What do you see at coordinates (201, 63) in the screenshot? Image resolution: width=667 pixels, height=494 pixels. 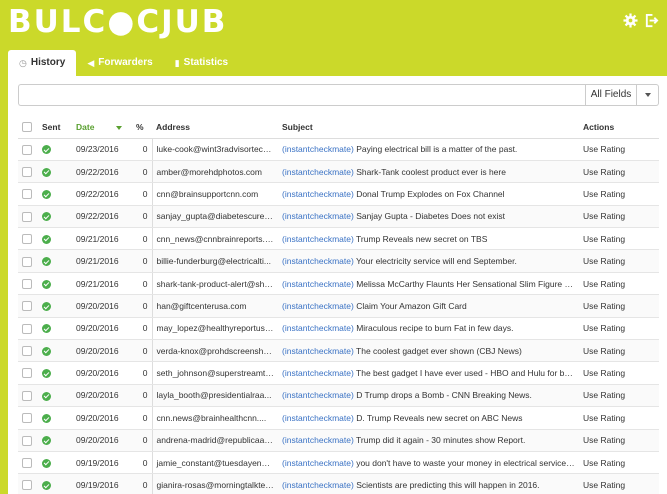 I see `tab-statistics: ▮ Statistics` at bounding box center [201, 63].